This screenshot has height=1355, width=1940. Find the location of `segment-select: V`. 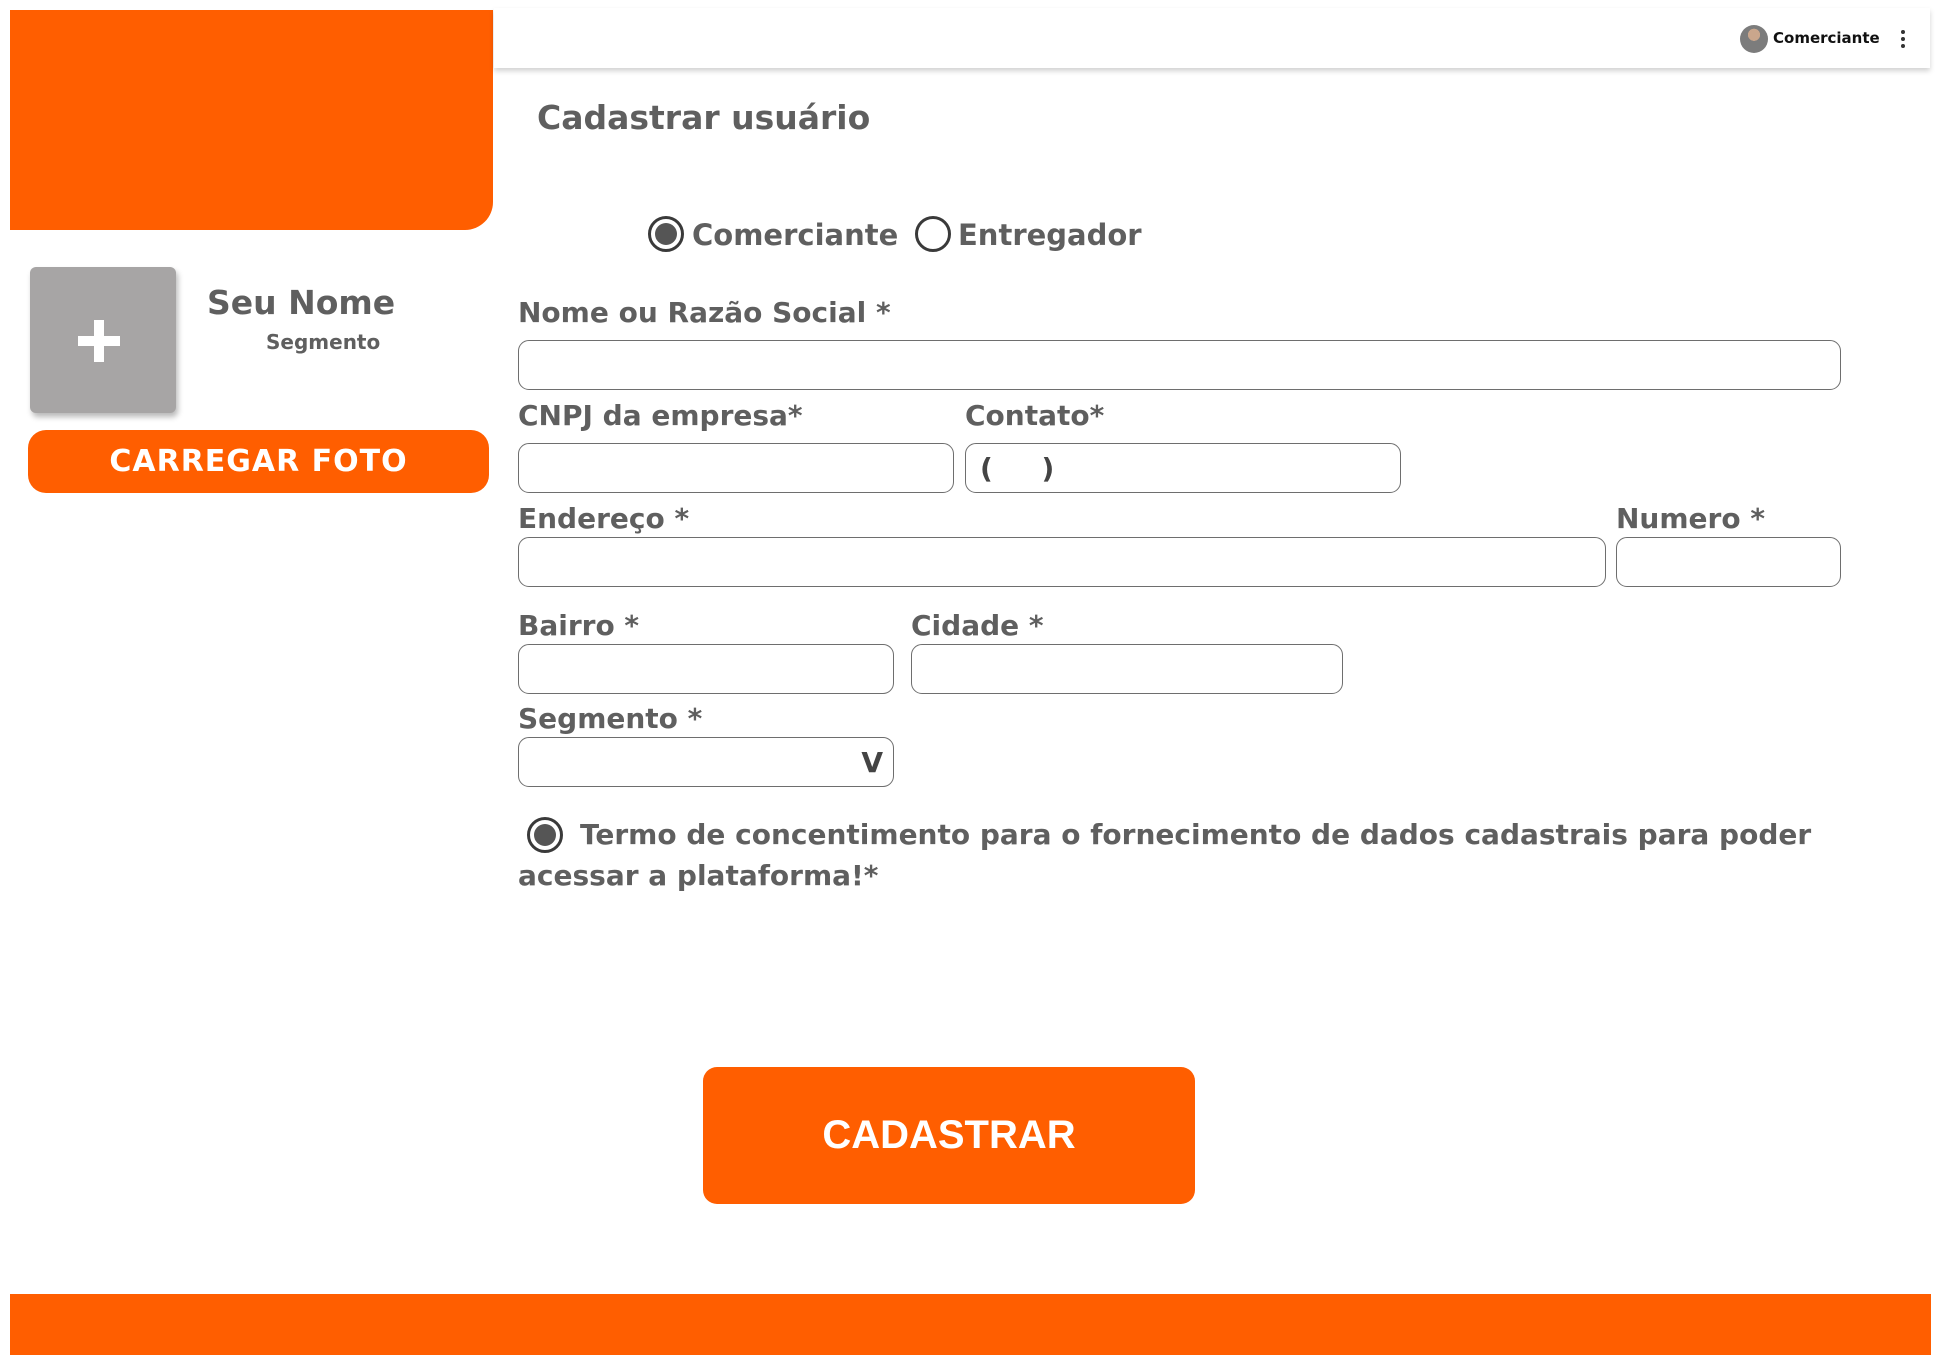

segment-select: V is located at coordinates (706, 762).